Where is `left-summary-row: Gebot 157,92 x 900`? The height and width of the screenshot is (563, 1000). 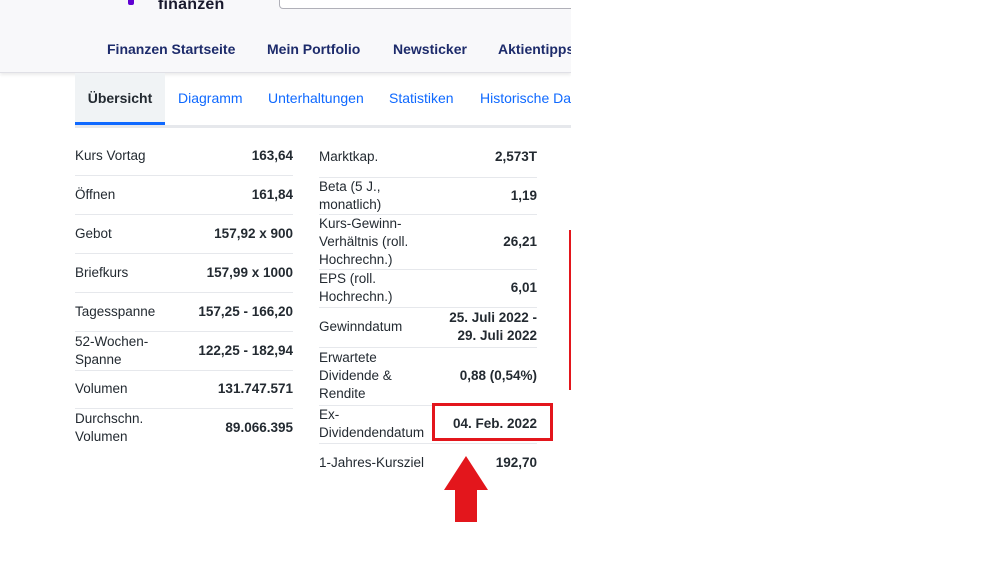 left-summary-row: Gebot 157,92 x 900 is located at coordinates (184, 234).